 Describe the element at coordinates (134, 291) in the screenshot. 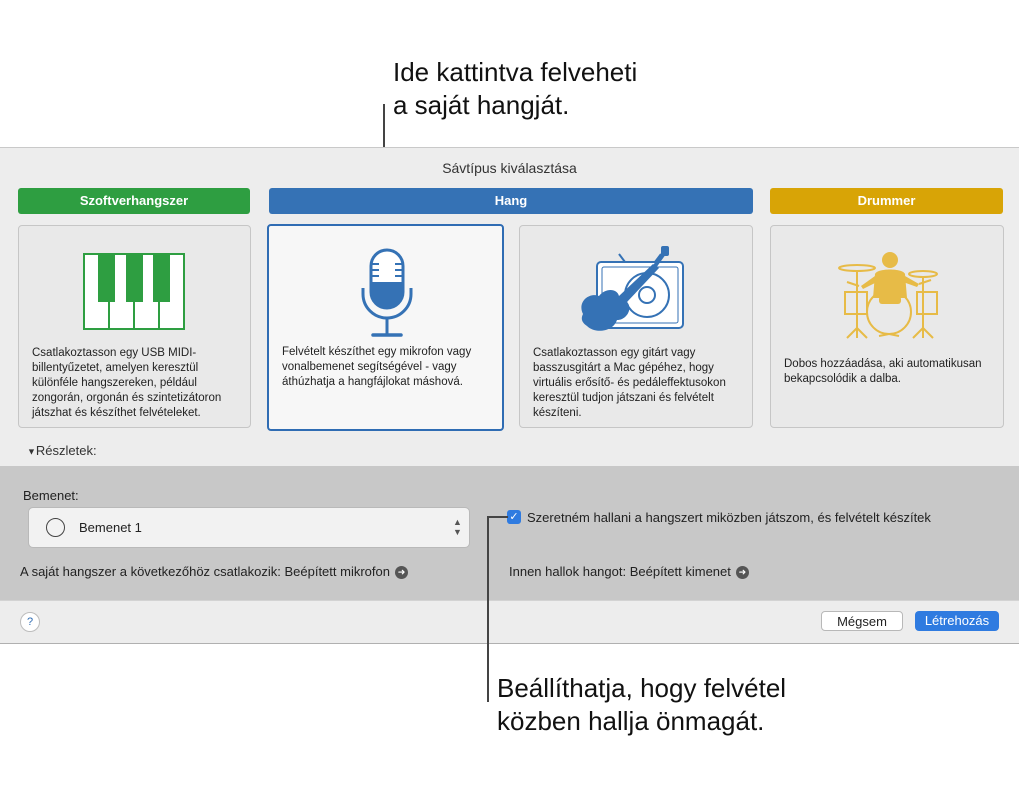

I see `piano-keyboard-icon` at that location.